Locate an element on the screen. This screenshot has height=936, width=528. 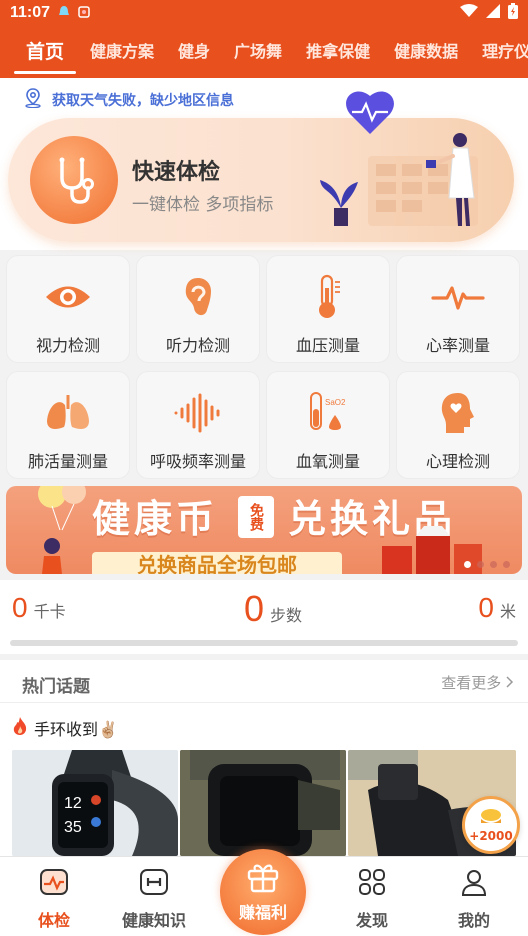
tab-physiotherapy: 理疗仪 is located at coordinates (499, 52).